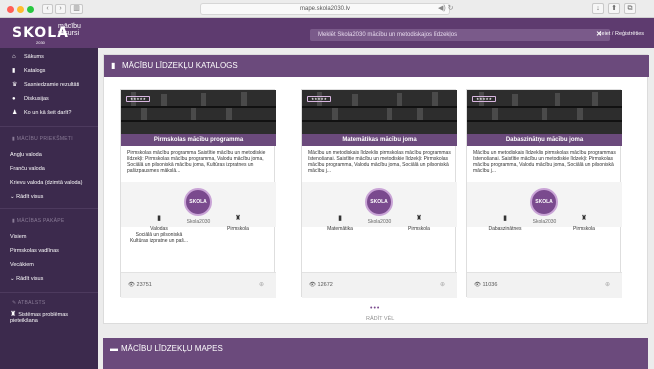  I want to click on sidebar-item-label: Sasniedzamie rezultāti, so click(52, 85).